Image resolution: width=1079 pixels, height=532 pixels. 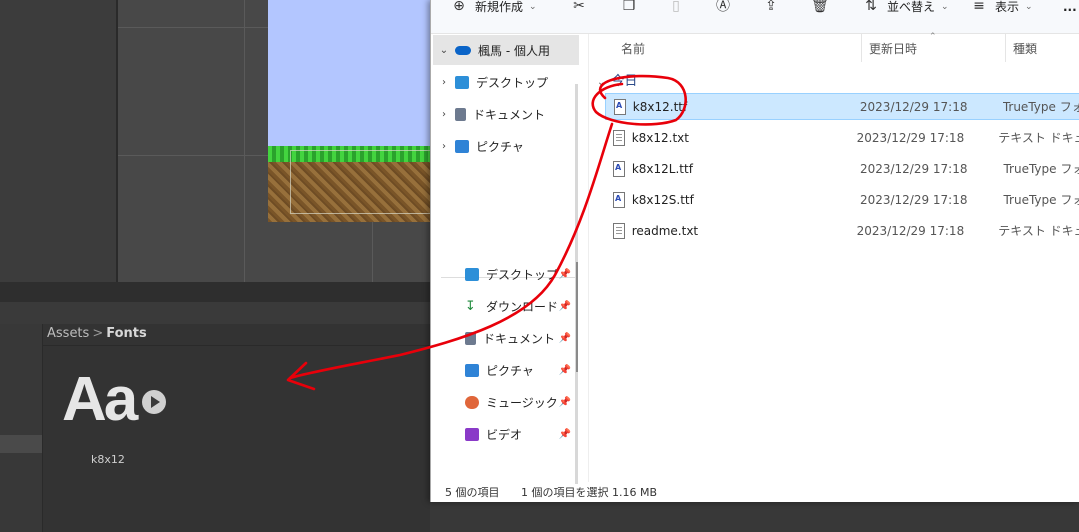 I want to click on table-row: k8x12L.ttf 2023/12/29 17:18 TrueType フォ, so click(x=842, y=168).